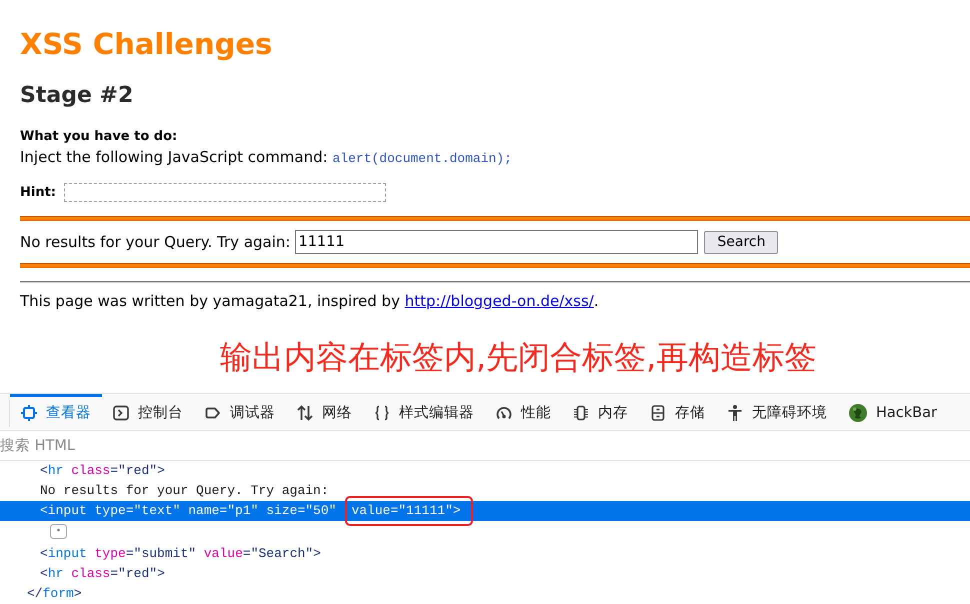  What do you see at coordinates (188, 510) in the screenshot?
I see `code-line: <input type="text" name="p1" size="50"` at bounding box center [188, 510].